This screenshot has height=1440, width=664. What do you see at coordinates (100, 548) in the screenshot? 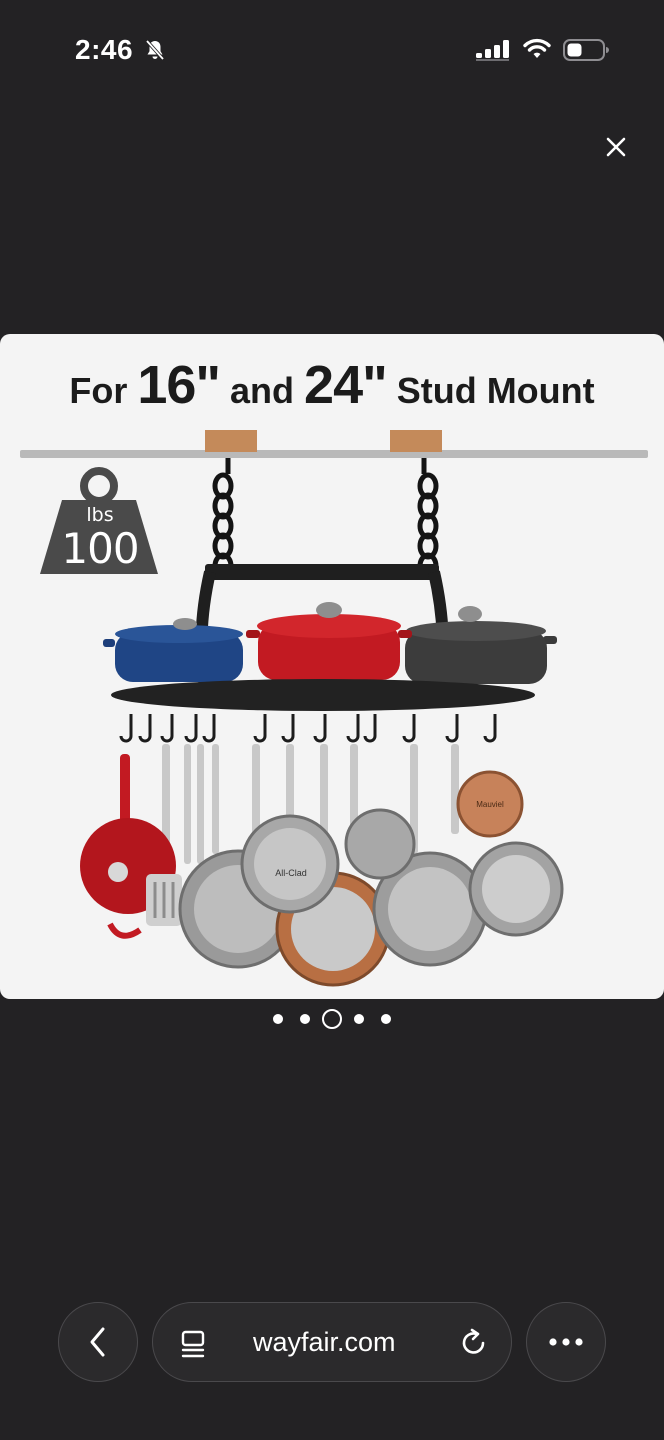
I see `weight-value-label: 100` at bounding box center [100, 548].